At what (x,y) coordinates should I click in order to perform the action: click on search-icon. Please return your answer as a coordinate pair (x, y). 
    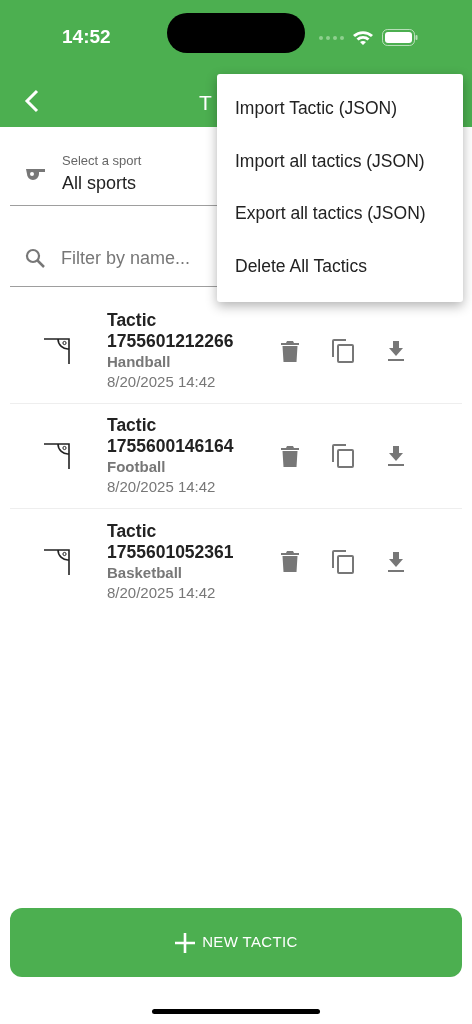
    Looking at the image, I should click on (35, 258).